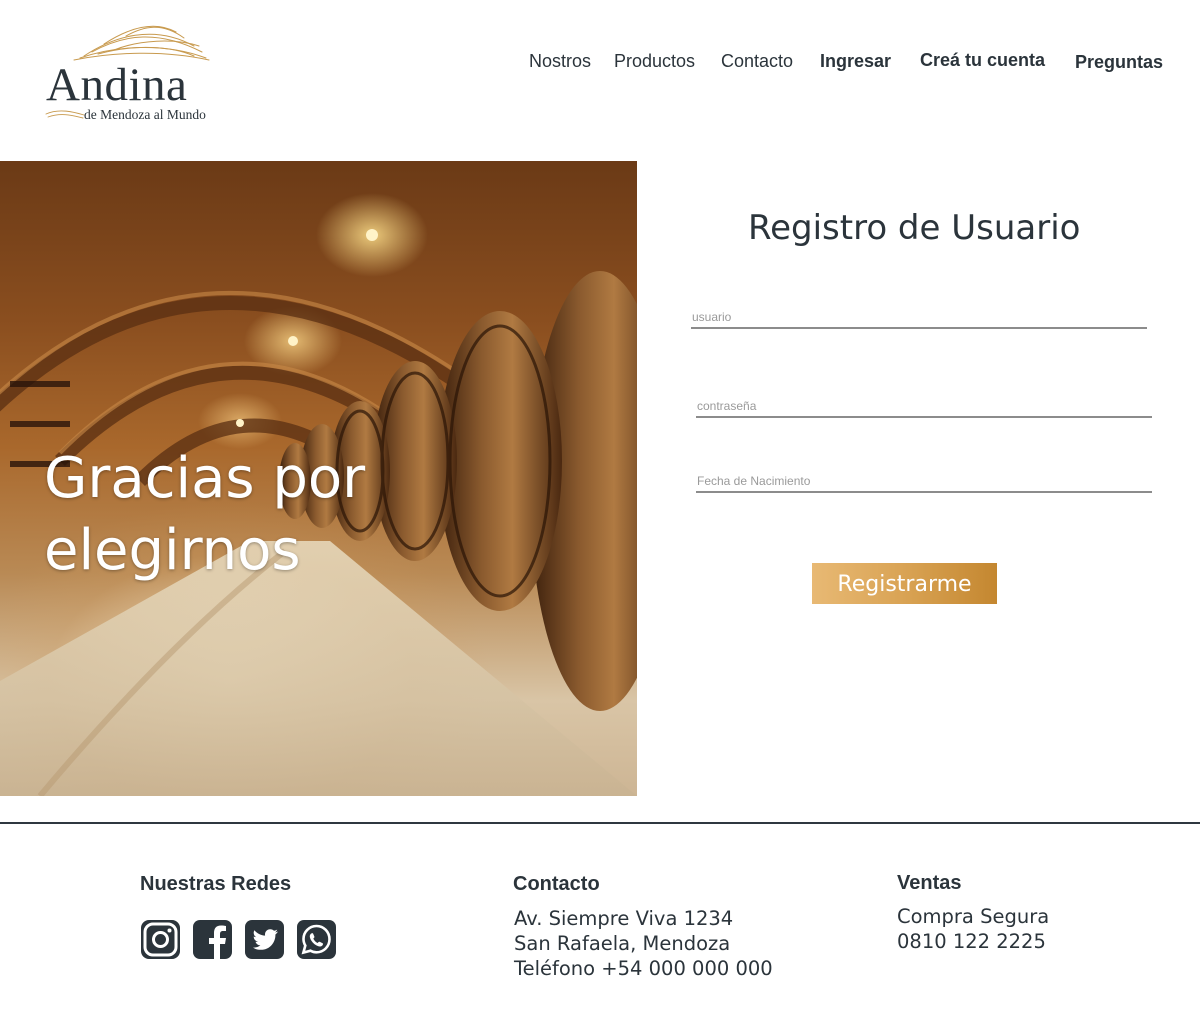  I want to click on instagram-icon, so click(160, 939).